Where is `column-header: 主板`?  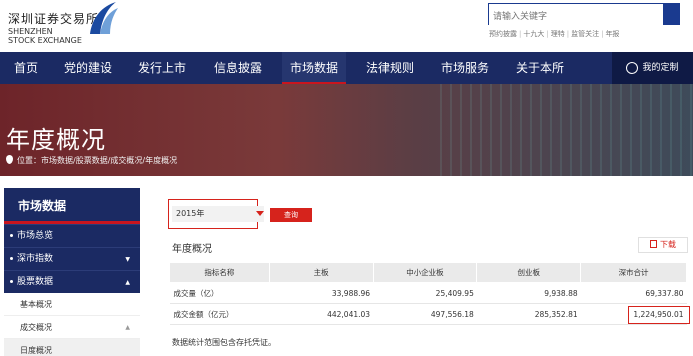 column-header: 主板 is located at coordinates (321, 272).